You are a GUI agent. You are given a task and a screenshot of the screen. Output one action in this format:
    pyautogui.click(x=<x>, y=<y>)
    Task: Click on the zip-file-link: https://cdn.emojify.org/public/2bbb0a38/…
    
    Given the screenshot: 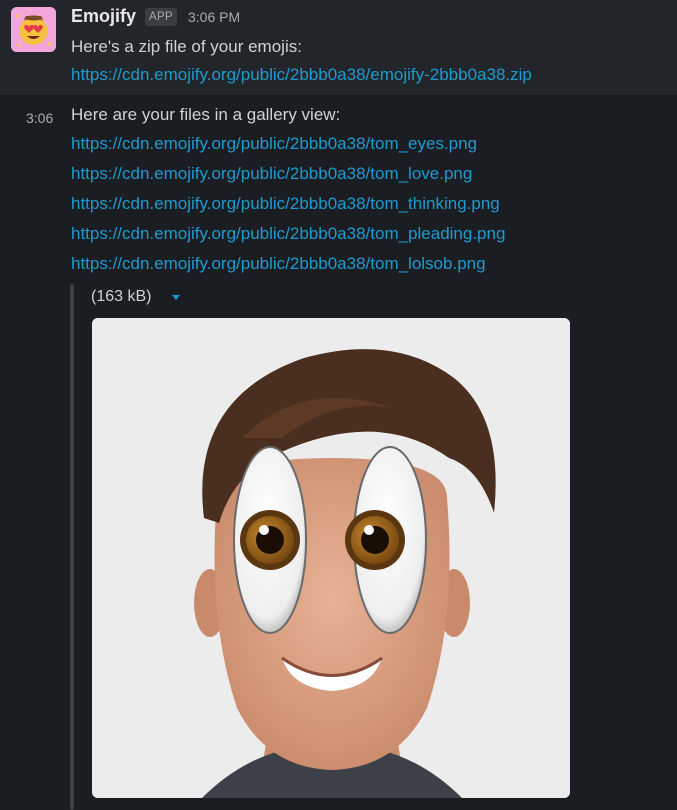 What is the action you would take?
    pyautogui.click(x=301, y=75)
    